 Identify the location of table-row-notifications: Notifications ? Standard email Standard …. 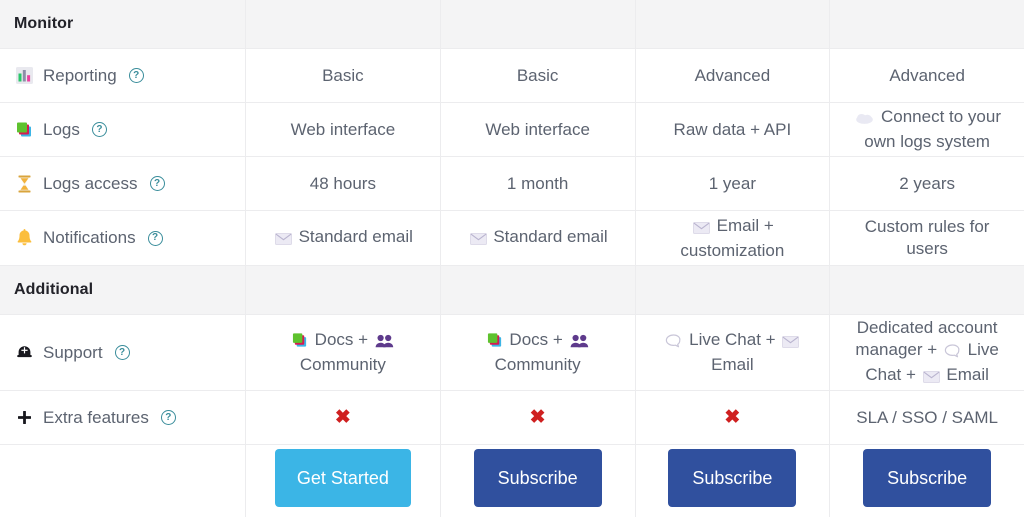
(512, 238).